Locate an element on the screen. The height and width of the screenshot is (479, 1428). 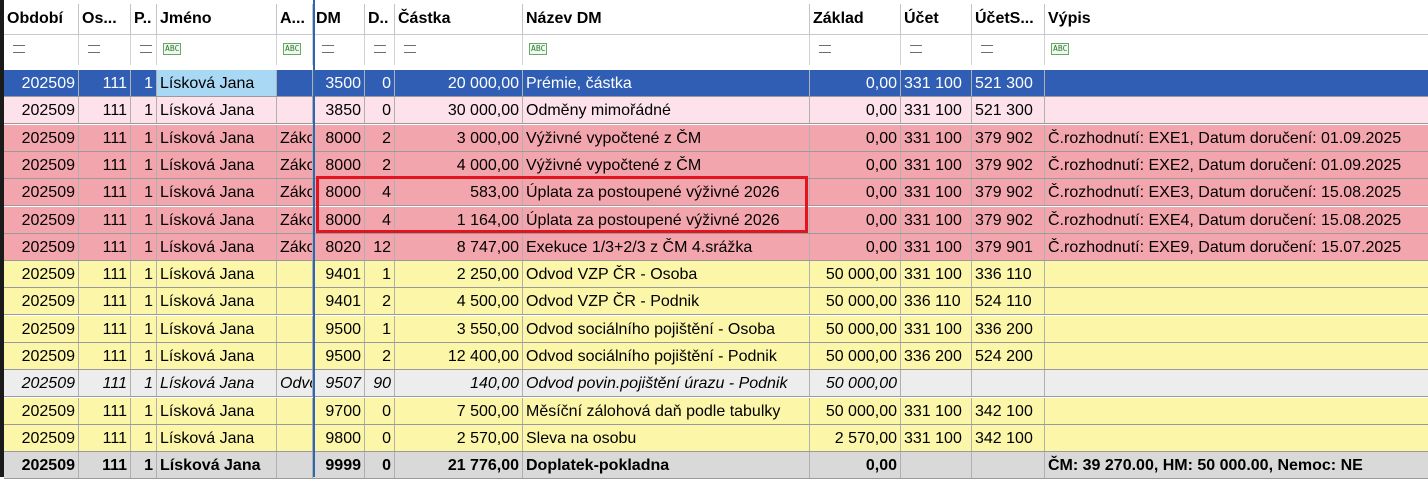
filter-cell-ucets is located at coordinates (1008, 50).